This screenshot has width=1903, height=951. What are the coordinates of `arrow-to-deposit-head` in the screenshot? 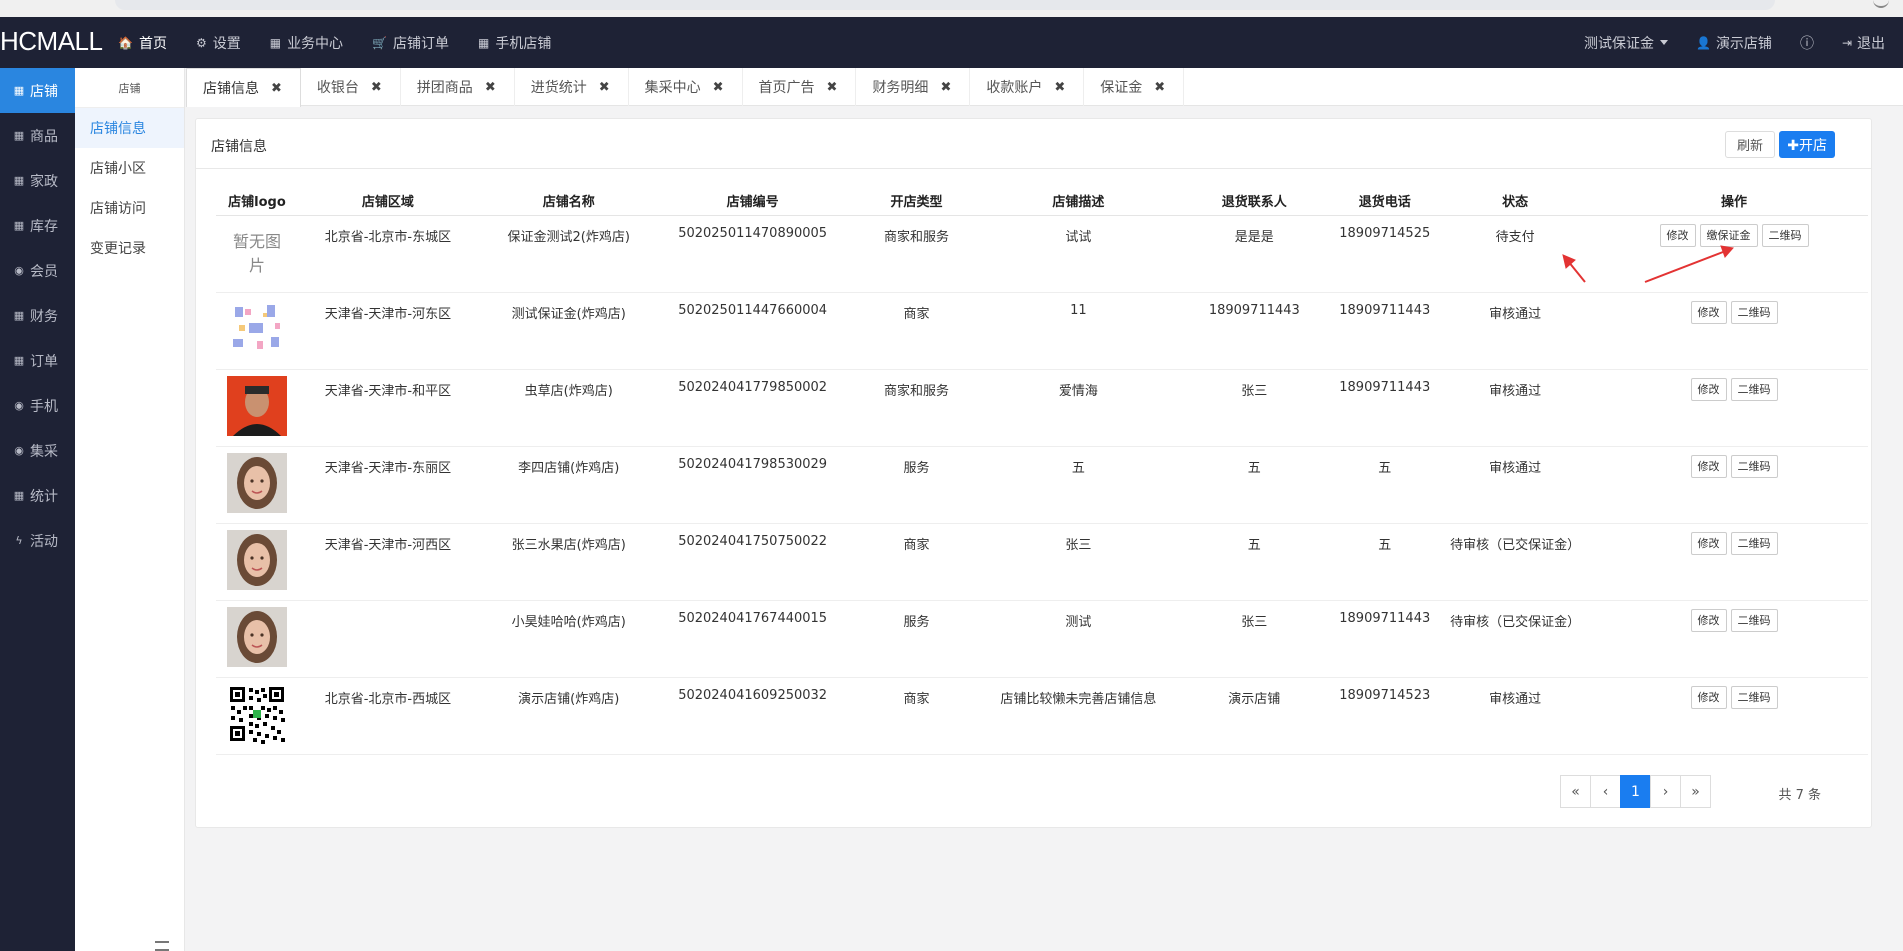 It's located at (1727, 251).